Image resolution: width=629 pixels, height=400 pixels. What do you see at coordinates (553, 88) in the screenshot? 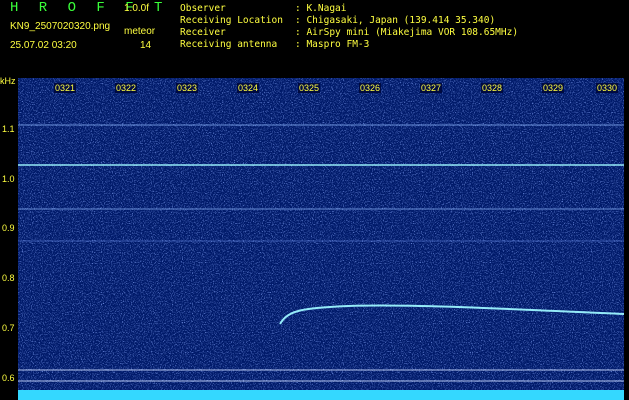
I see `x-tick-label: 0329` at bounding box center [553, 88].